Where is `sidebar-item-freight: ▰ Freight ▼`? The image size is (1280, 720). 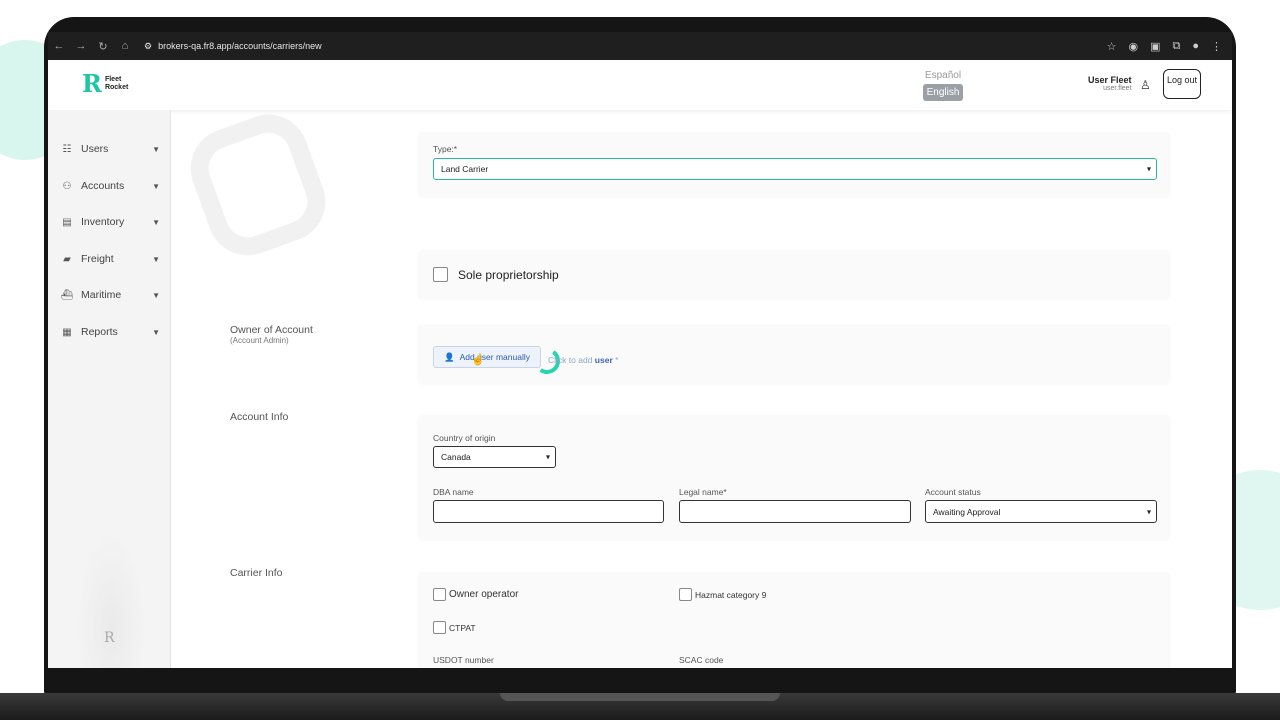
sidebar-item-freight: ▰ Freight ▼ is located at coordinates (110, 259).